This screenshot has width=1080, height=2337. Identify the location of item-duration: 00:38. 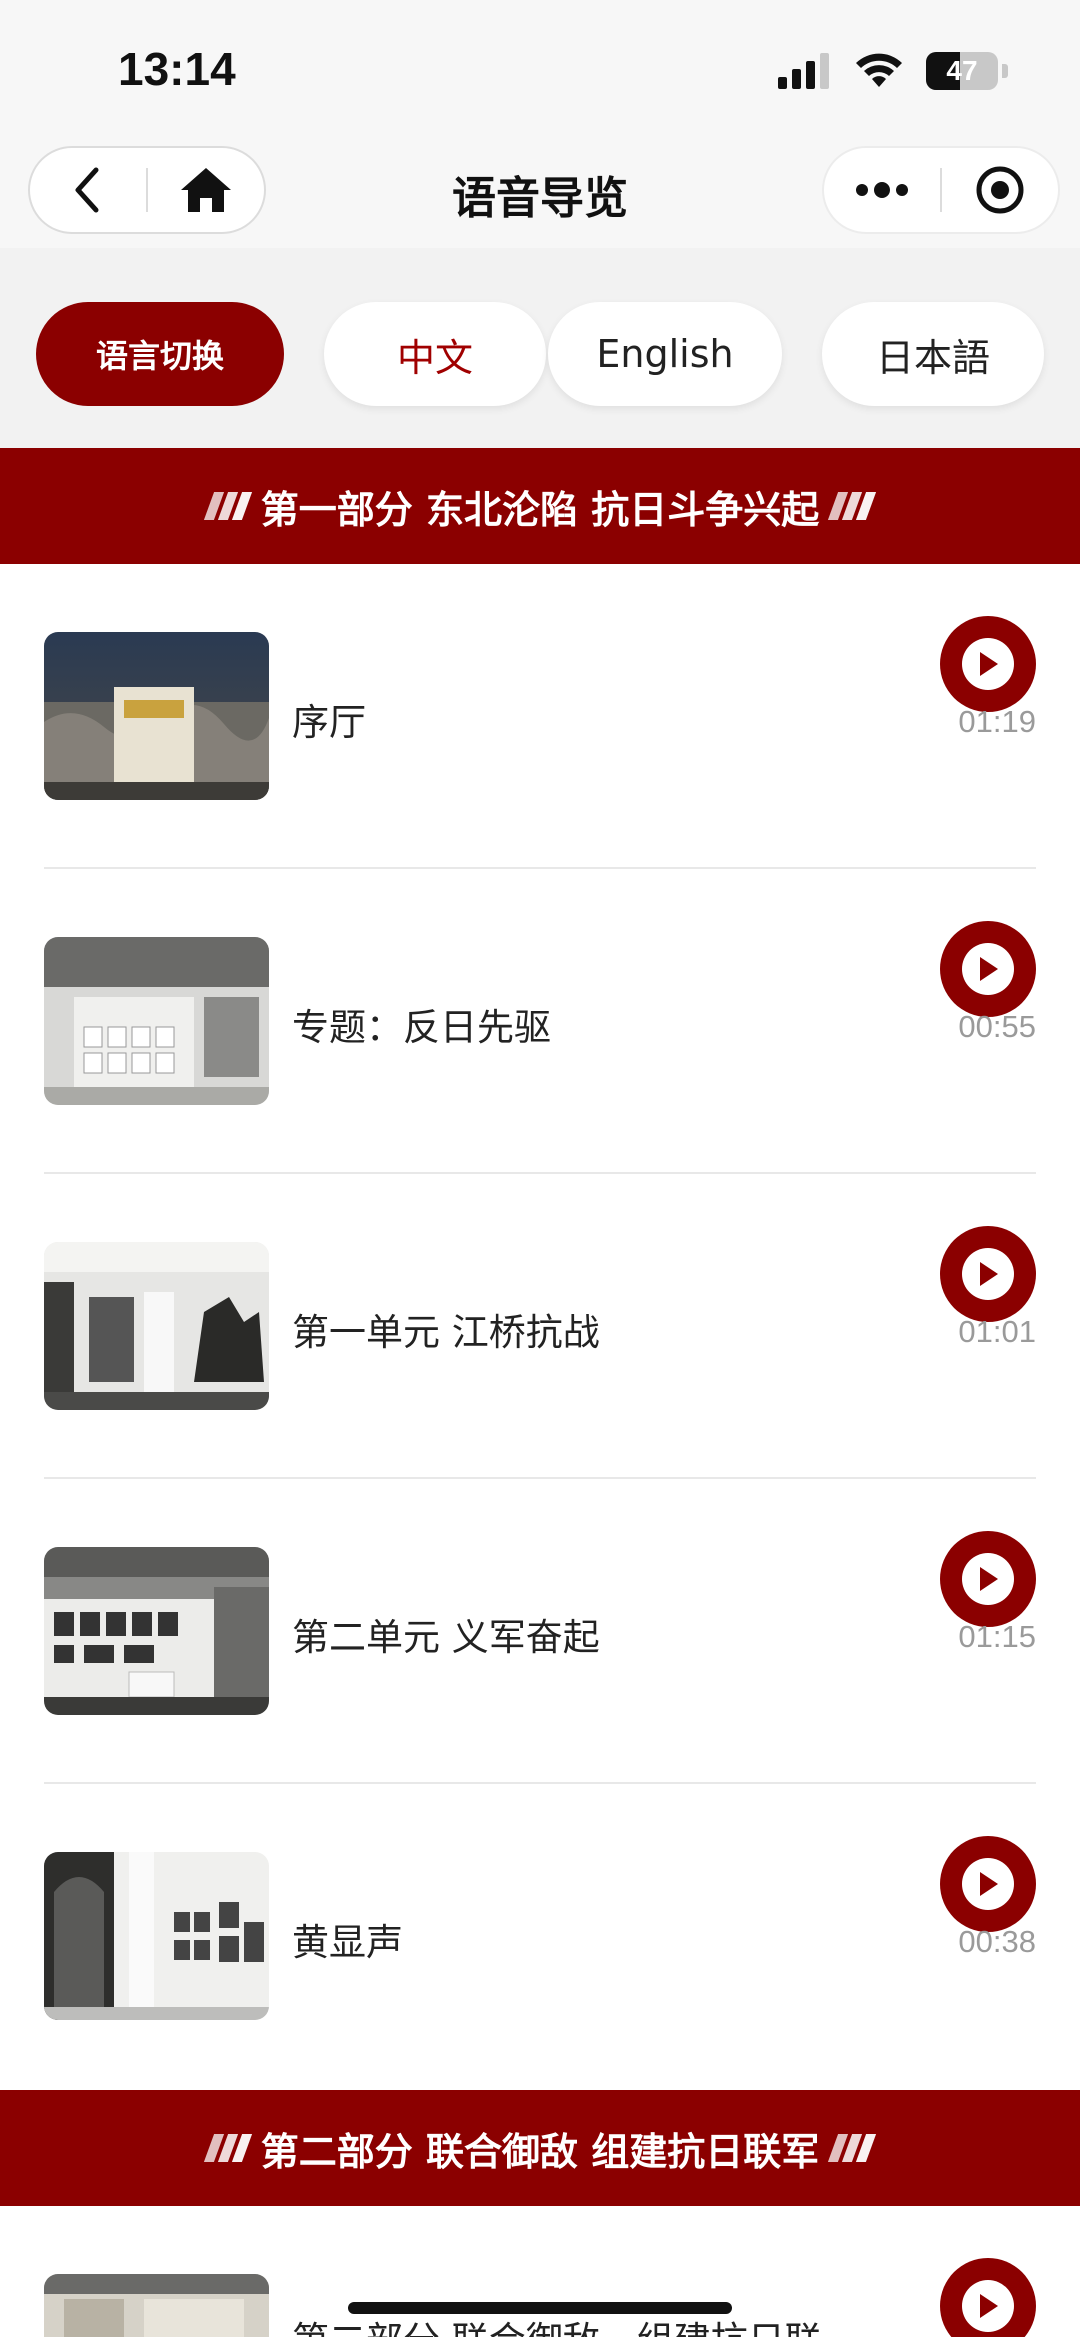
(997, 1941).